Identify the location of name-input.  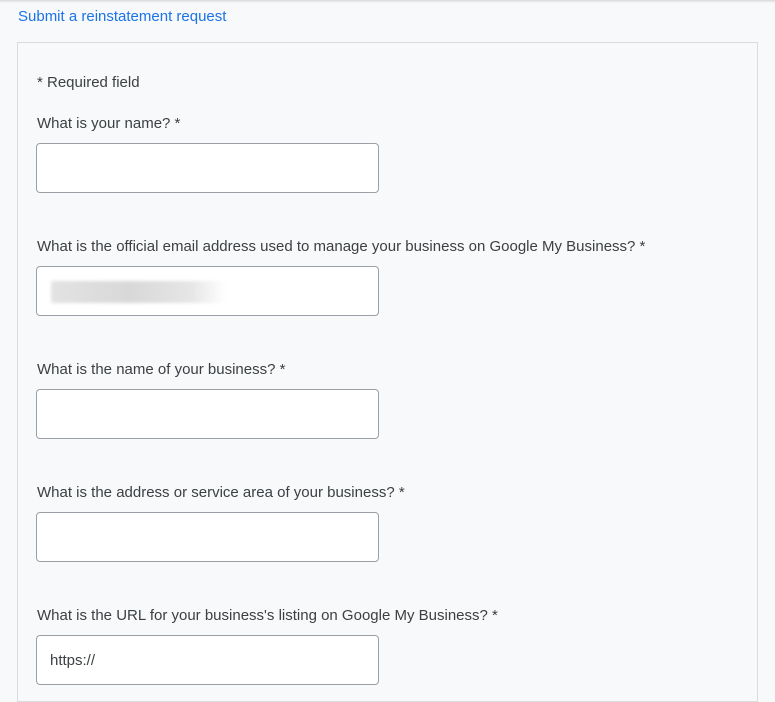
(207, 168).